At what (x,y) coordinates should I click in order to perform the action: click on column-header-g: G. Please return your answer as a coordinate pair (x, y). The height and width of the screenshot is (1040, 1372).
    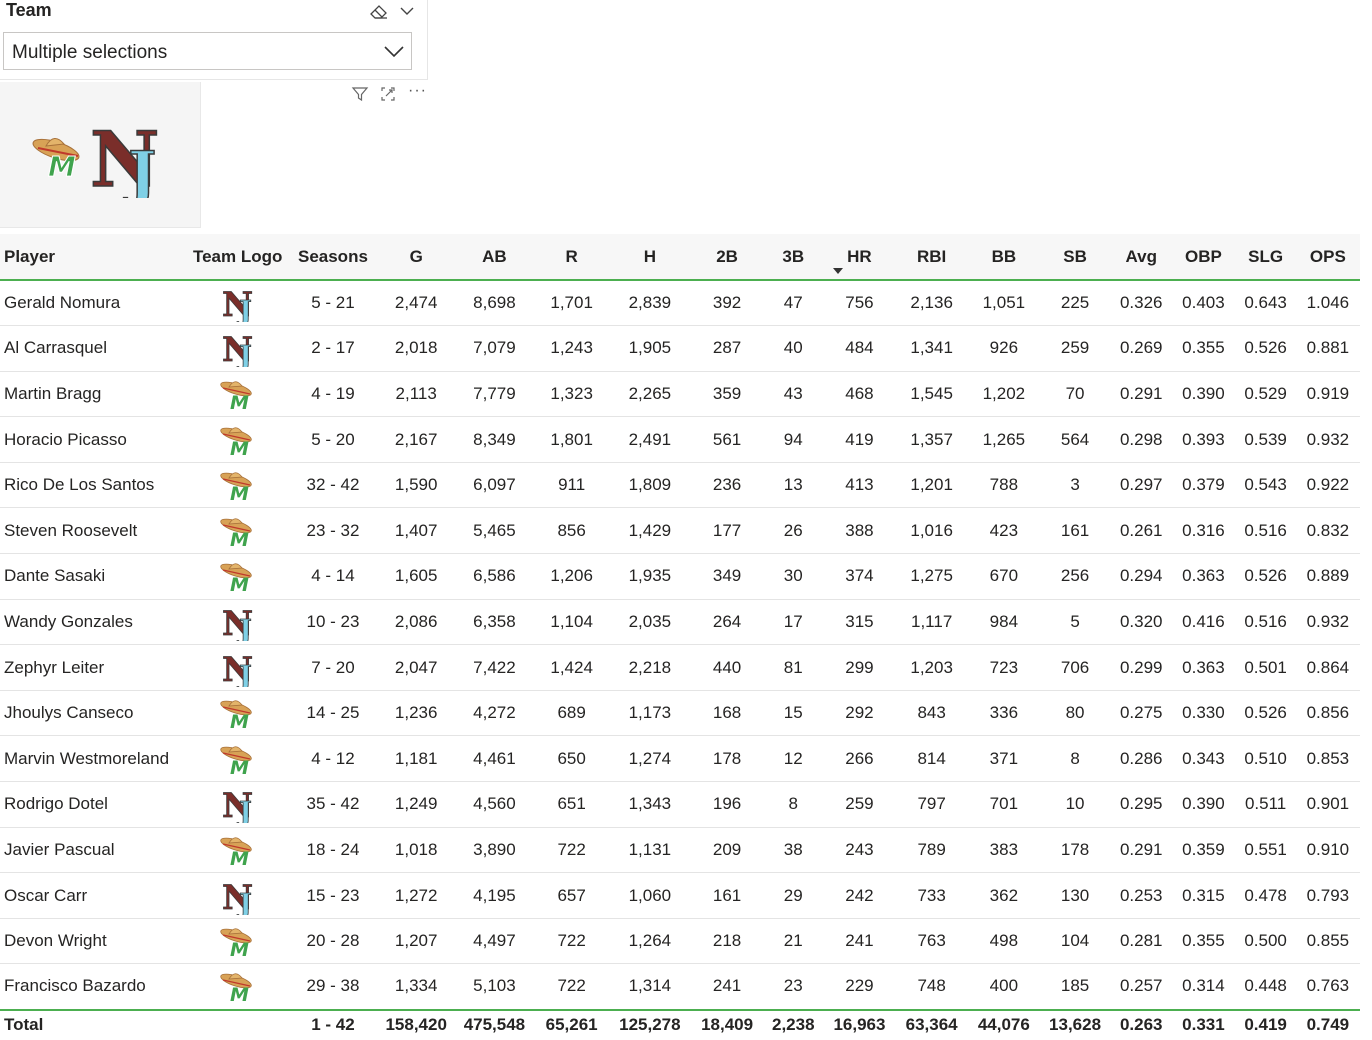
    Looking at the image, I should click on (416, 257).